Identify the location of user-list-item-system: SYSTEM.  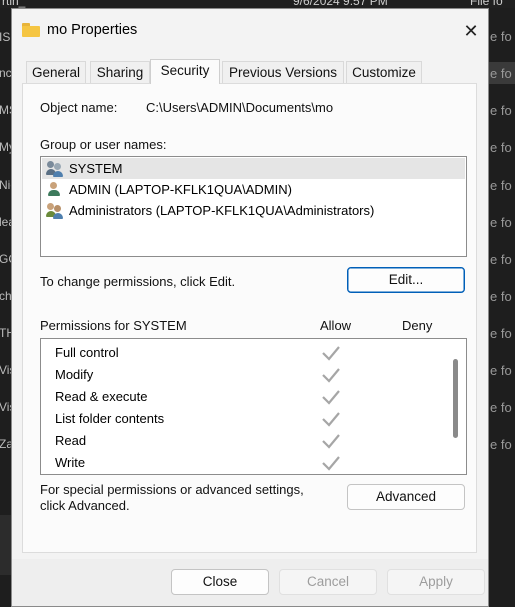
(253, 168).